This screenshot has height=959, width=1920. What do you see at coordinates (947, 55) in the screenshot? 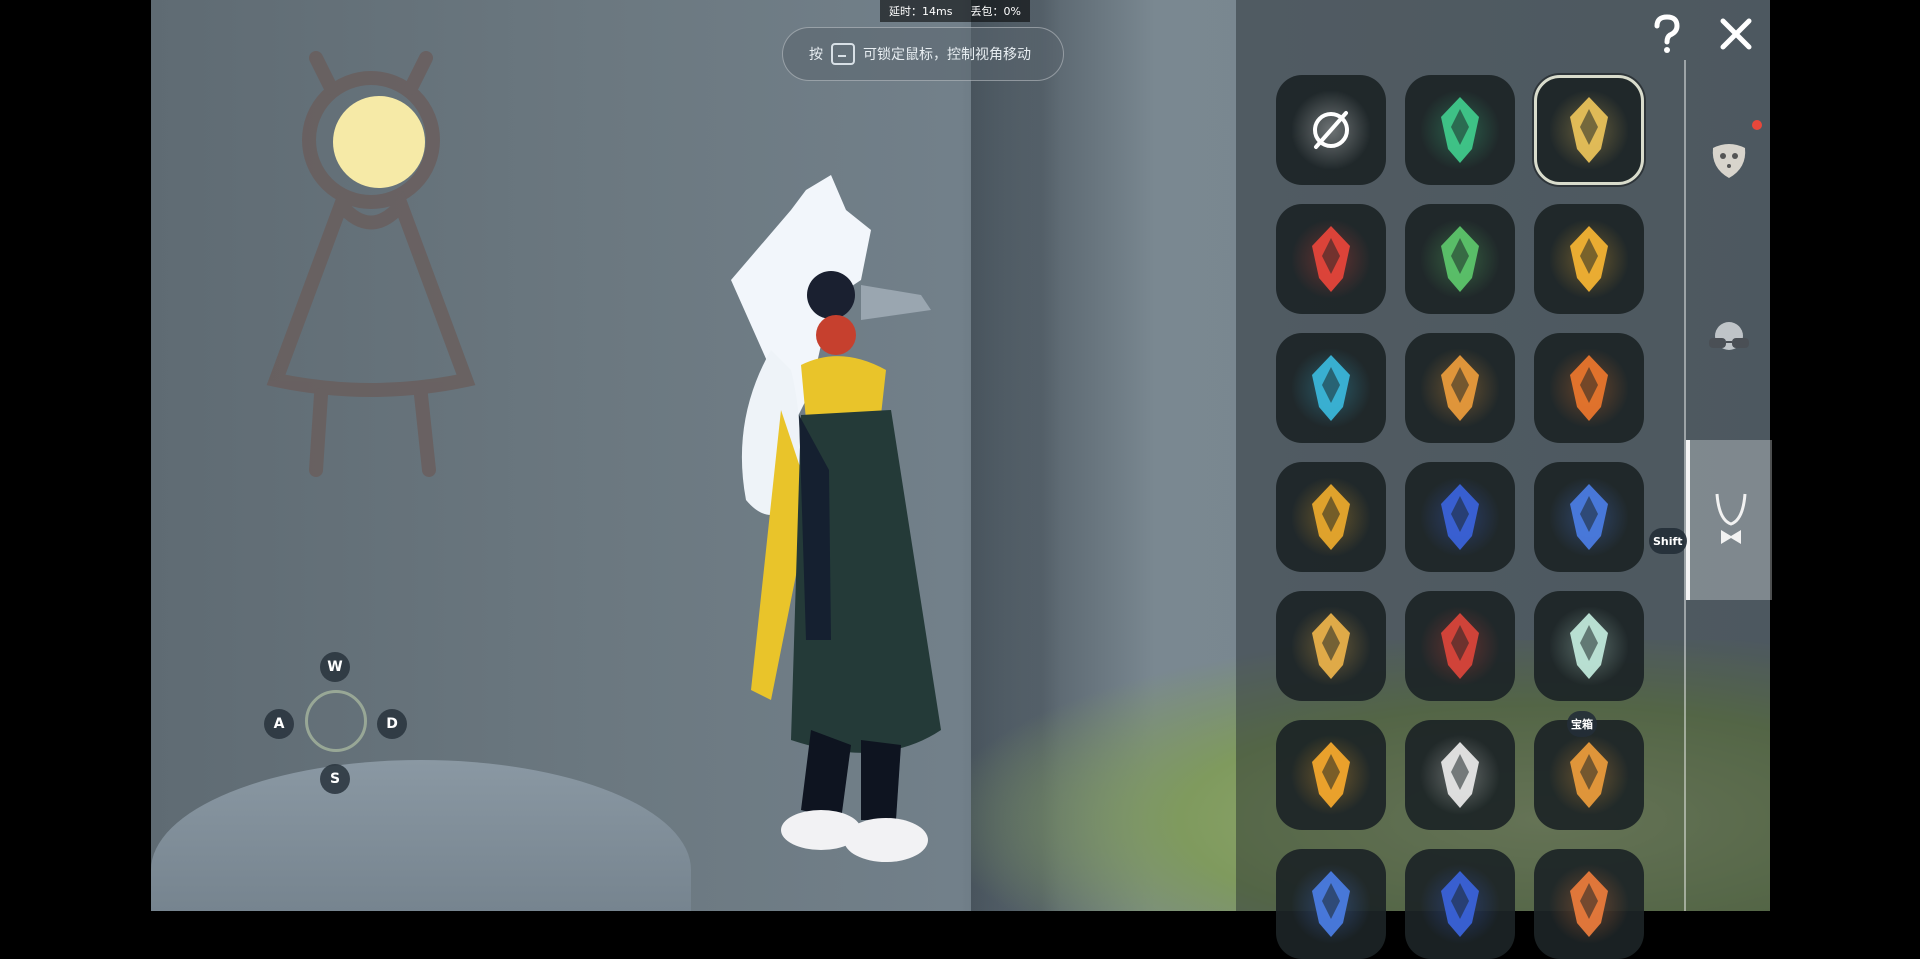
I see `hint-text: 可锁定鼠标，控制视角移动` at bounding box center [947, 55].